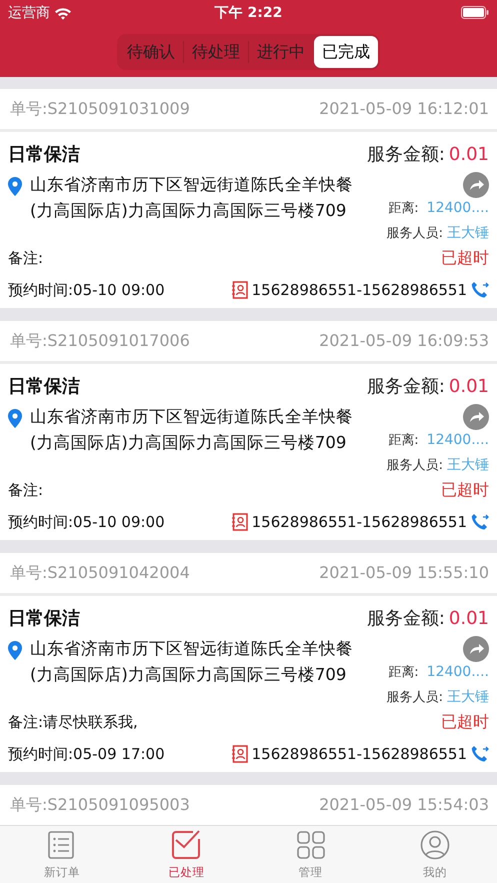 This screenshot has width=497, height=883. What do you see at coordinates (100, 573) in the screenshot?
I see `order-number: 单号:S2105091042004` at bounding box center [100, 573].